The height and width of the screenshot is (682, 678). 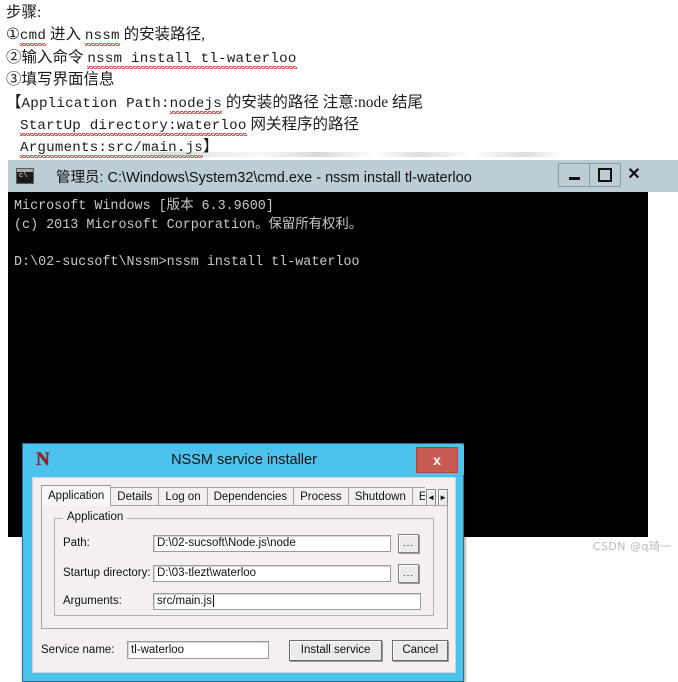 I want to click on field-row: Arguments: src/main.js, so click(x=246, y=601).